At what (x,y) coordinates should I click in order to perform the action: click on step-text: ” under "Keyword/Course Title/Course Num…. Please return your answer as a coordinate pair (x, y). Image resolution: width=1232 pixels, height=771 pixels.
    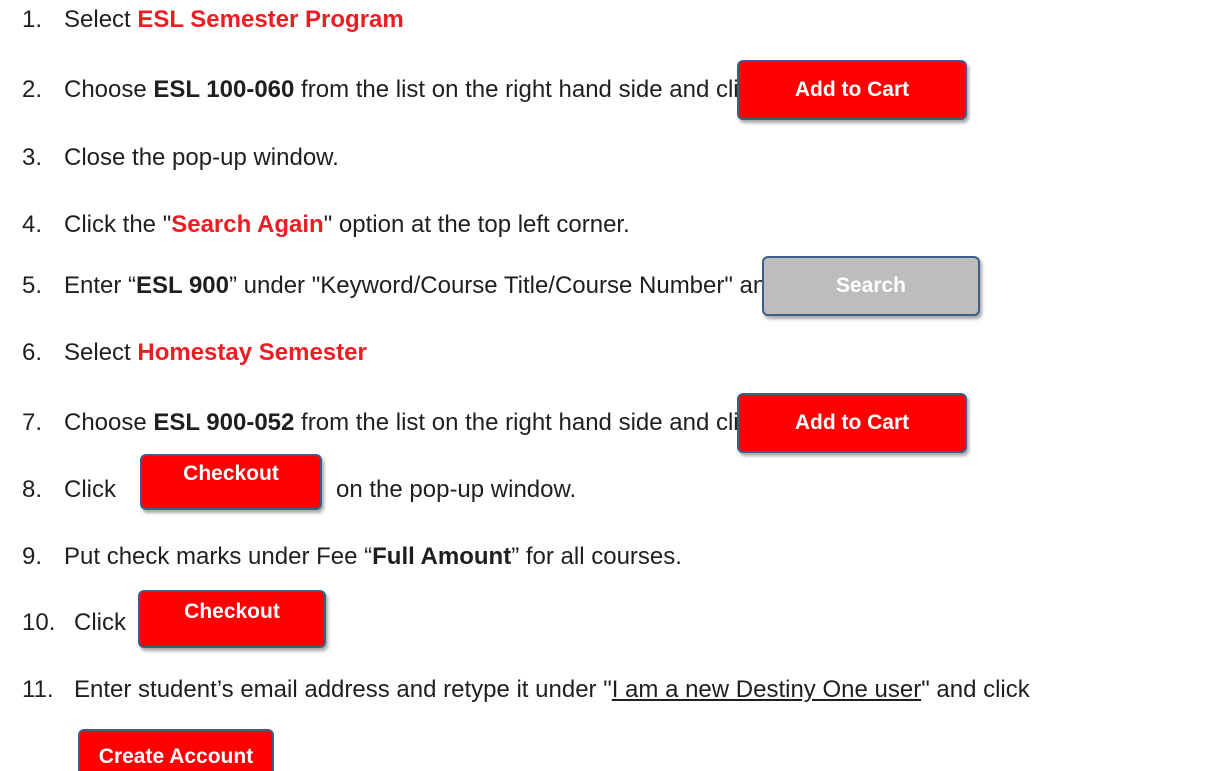
    Looking at the image, I should click on (530, 285).